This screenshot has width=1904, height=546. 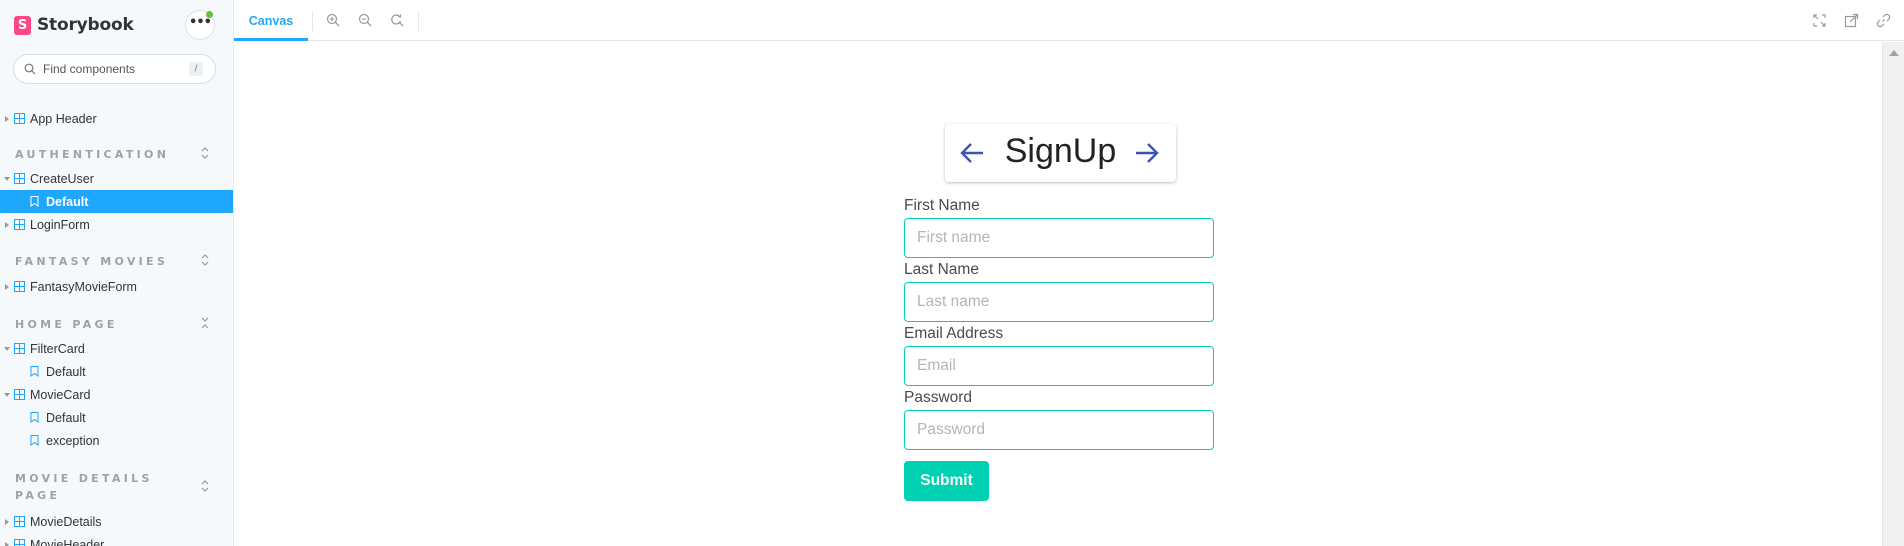 I want to click on copy-link-icon, so click(x=1883, y=20).